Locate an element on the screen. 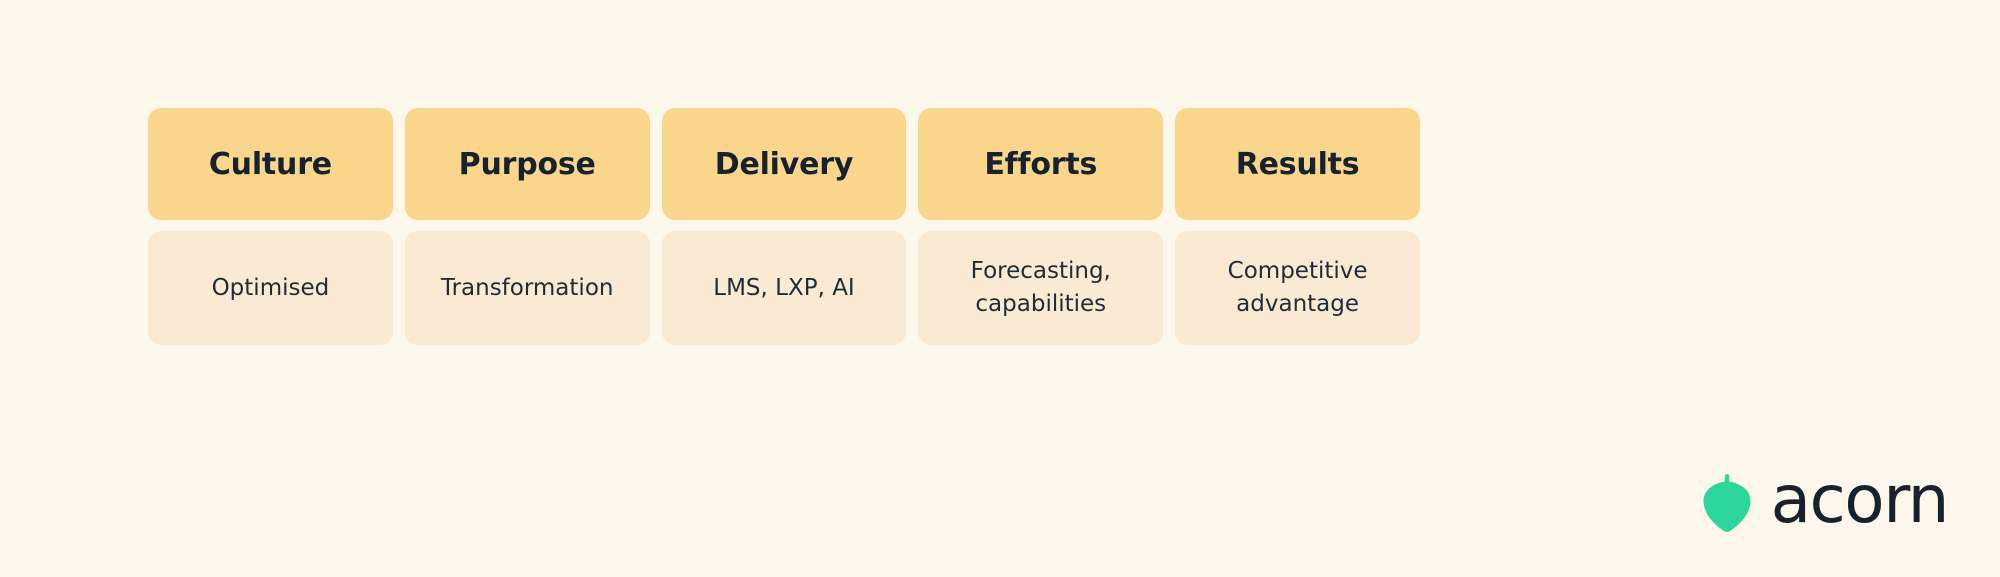 This screenshot has height=577, width=2000. matrix-header-cell-results: Results is located at coordinates (1297, 164).